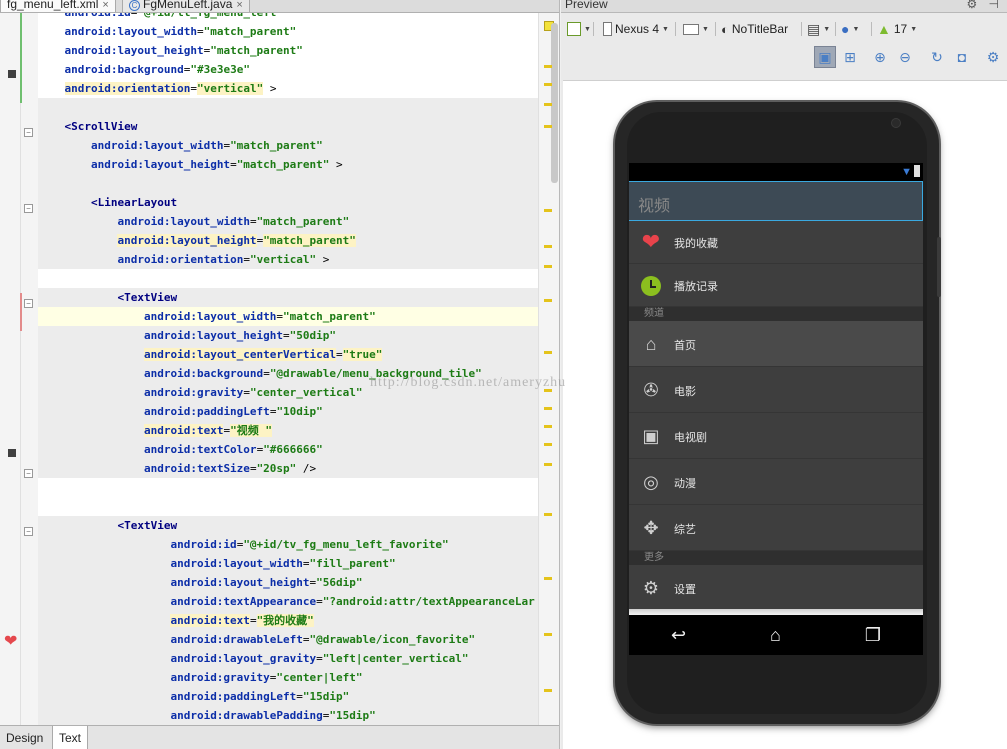 The width and height of the screenshot is (1007, 749). Describe the element at coordinates (220, 69) in the screenshot. I see `xml-value: "#3e3e3e"` at that location.